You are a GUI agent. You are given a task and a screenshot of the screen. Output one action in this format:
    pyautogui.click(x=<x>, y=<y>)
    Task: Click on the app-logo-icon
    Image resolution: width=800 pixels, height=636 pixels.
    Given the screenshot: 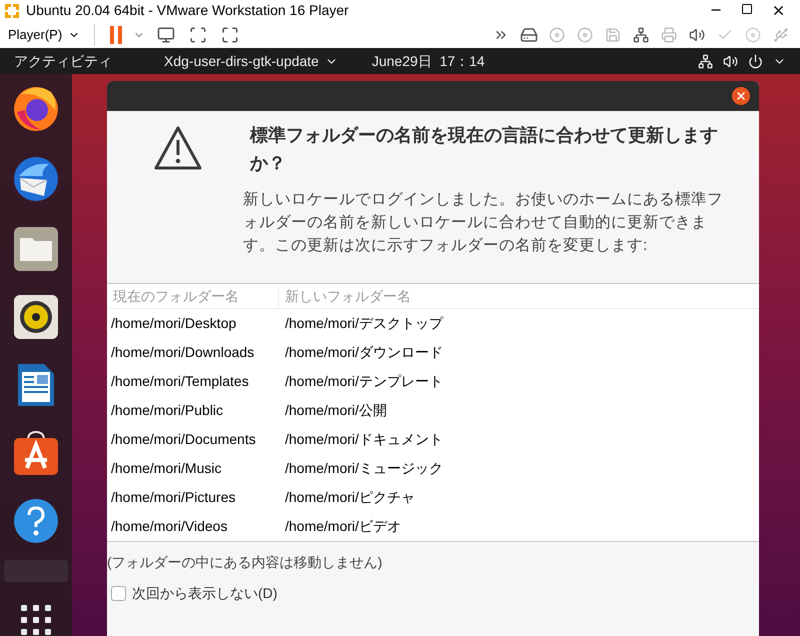 What is the action you would take?
    pyautogui.click(x=12, y=10)
    